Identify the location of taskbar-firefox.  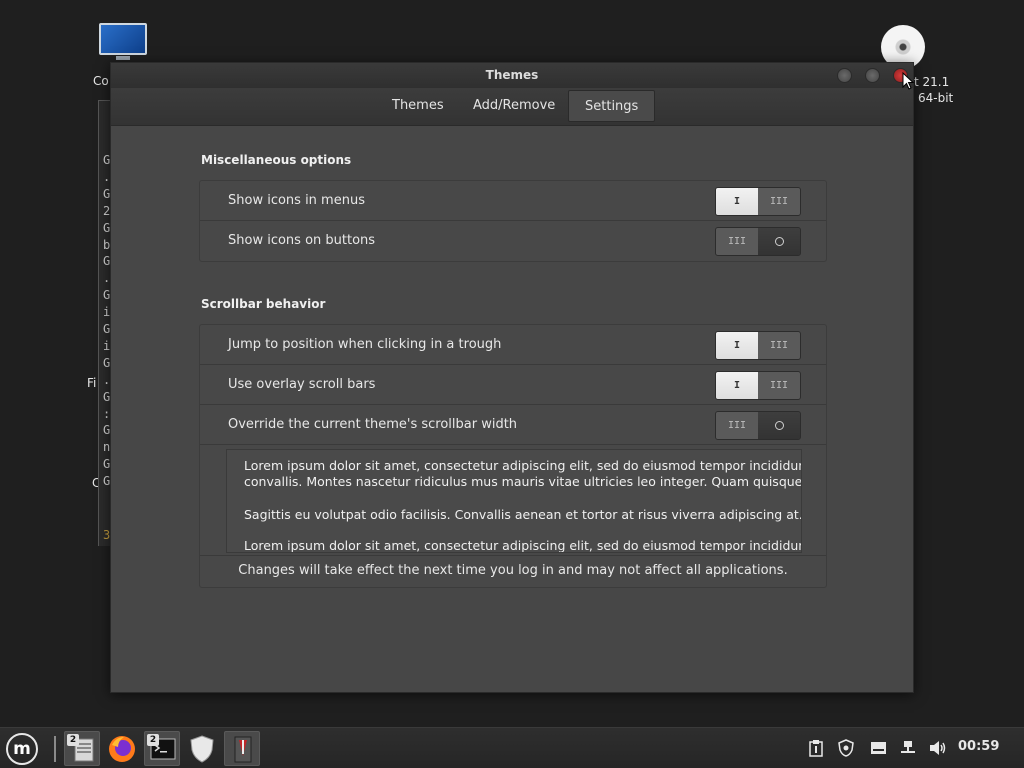
(122, 748).